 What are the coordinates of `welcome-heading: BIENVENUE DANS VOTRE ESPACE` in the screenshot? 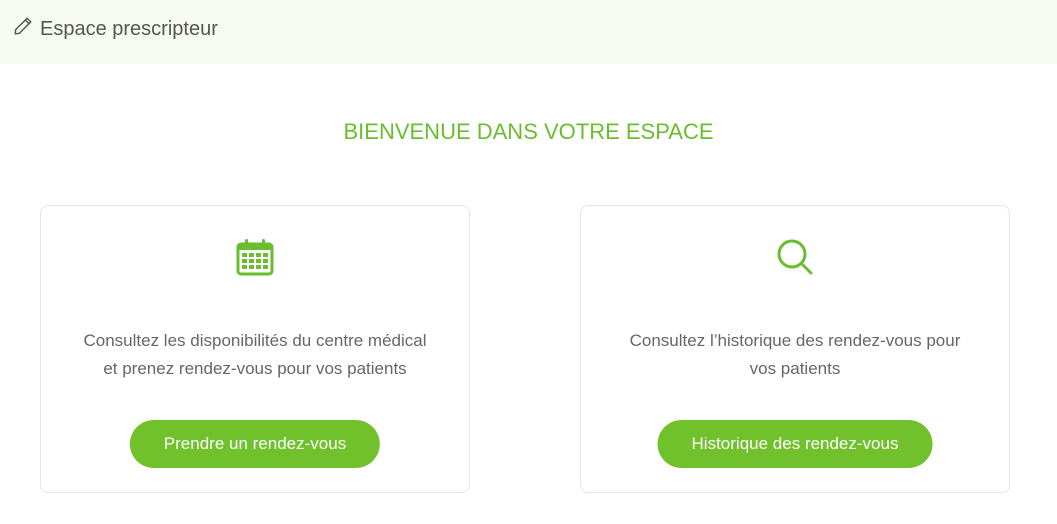 It's located at (528, 131).